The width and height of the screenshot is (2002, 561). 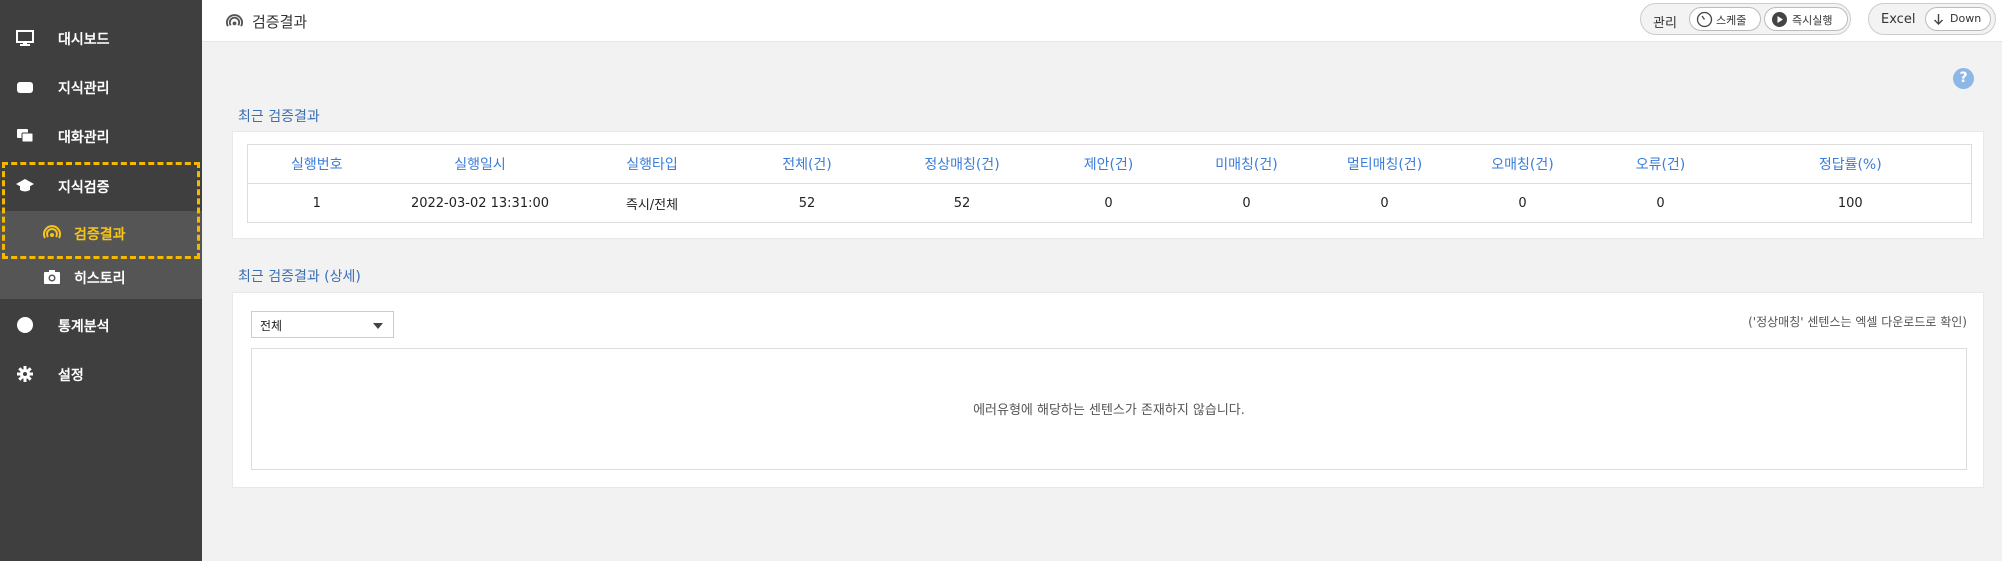 I want to click on sidebar-item-label: 설정, so click(x=71, y=376).